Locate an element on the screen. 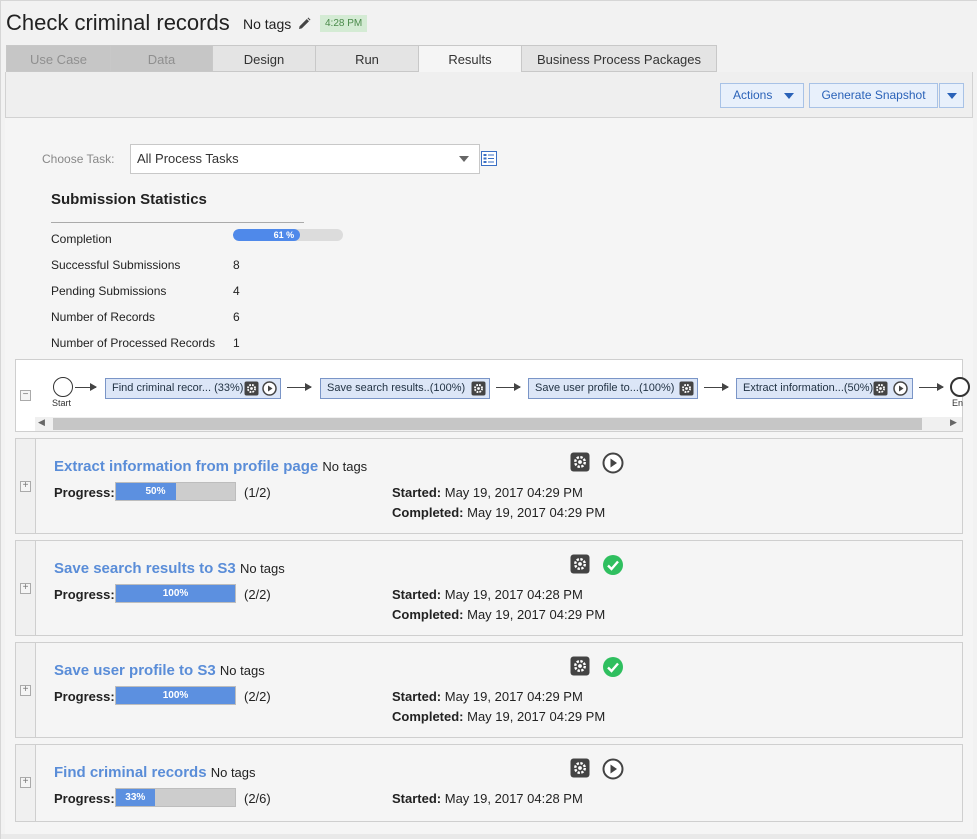  snapshot-dropdown-button is located at coordinates (951, 95).